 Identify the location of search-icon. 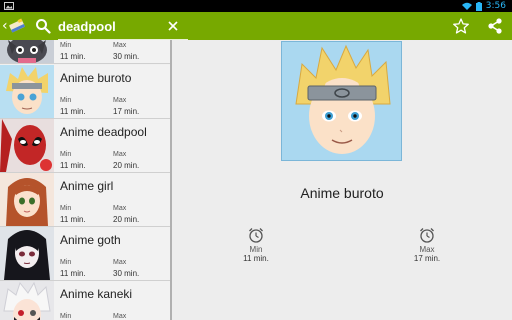
(43, 26).